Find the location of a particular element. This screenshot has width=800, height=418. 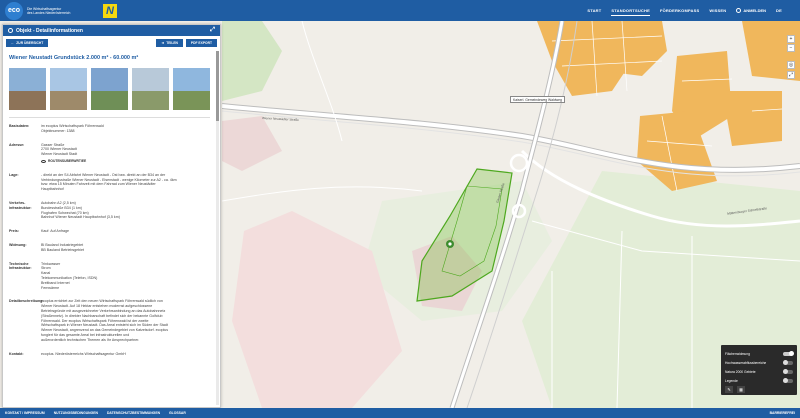

layer-natura2000: Natura 2000 Gebiete is located at coordinates (759, 371).